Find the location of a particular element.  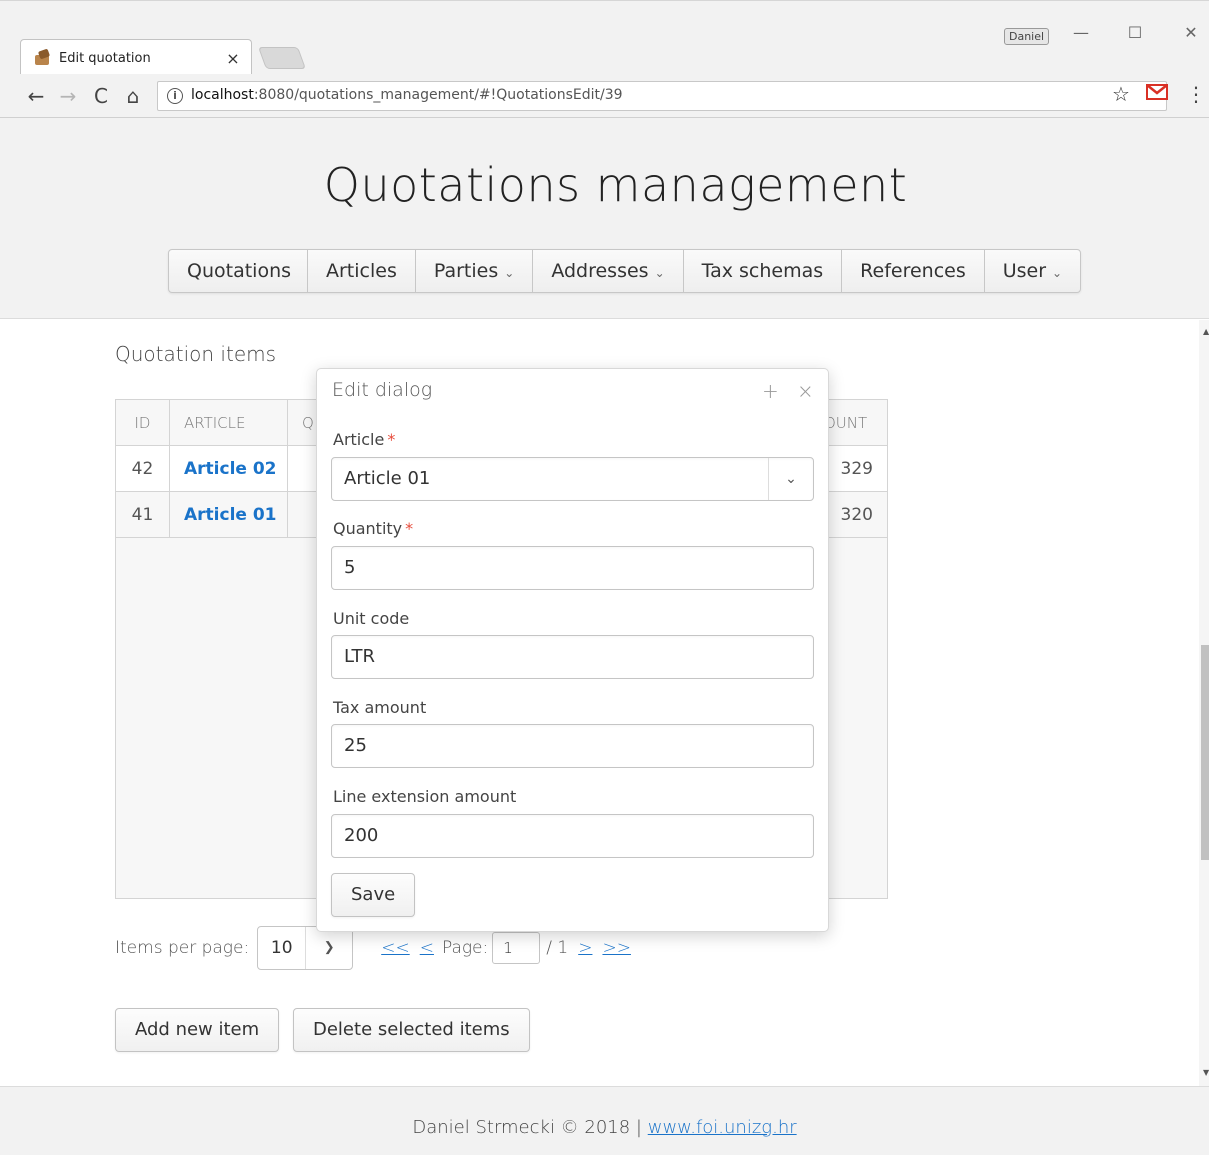

page-label: Page: is located at coordinates (465, 948).